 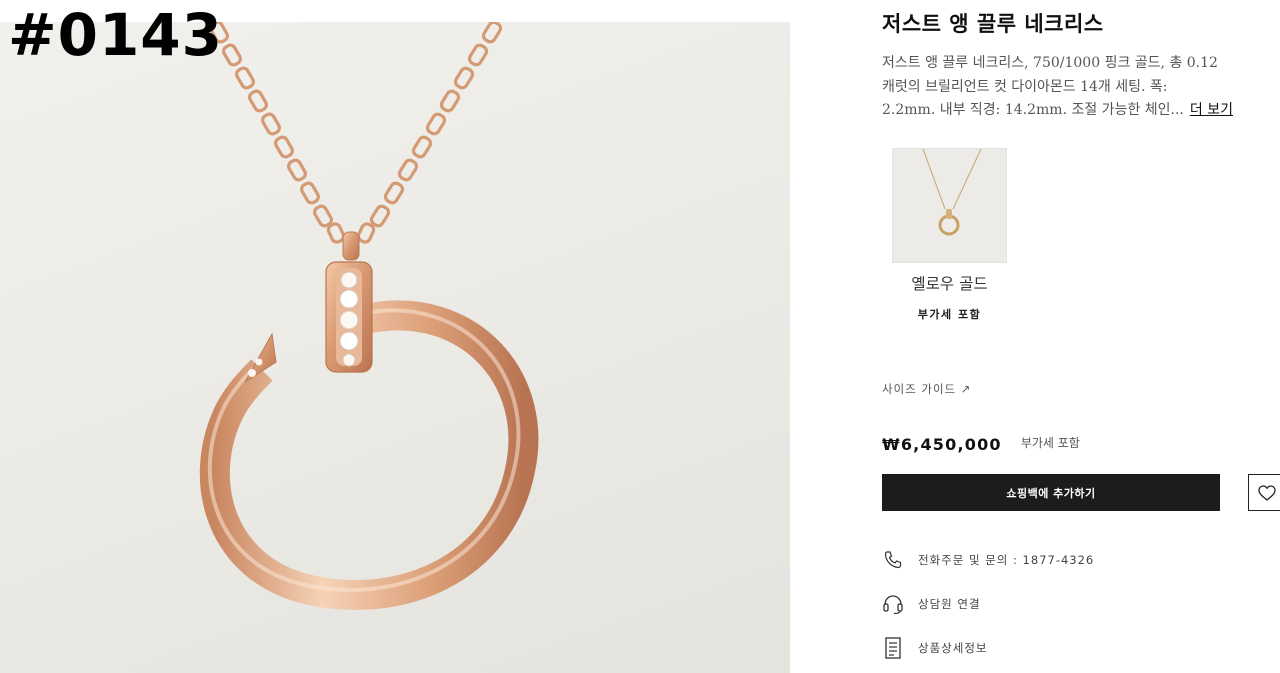 What do you see at coordinates (893, 648) in the screenshot?
I see `document-icon` at bounding box center [893, 648].